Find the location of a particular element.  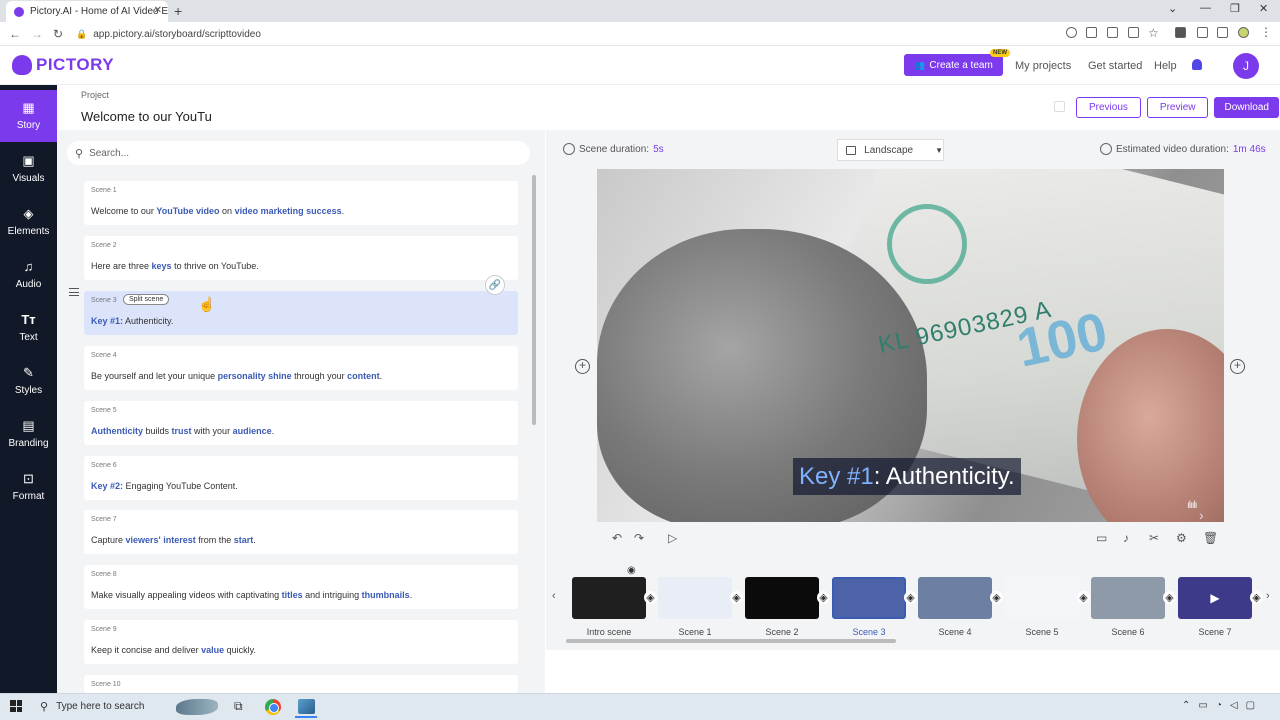

install-icon is located at coordinates (1112, 32).